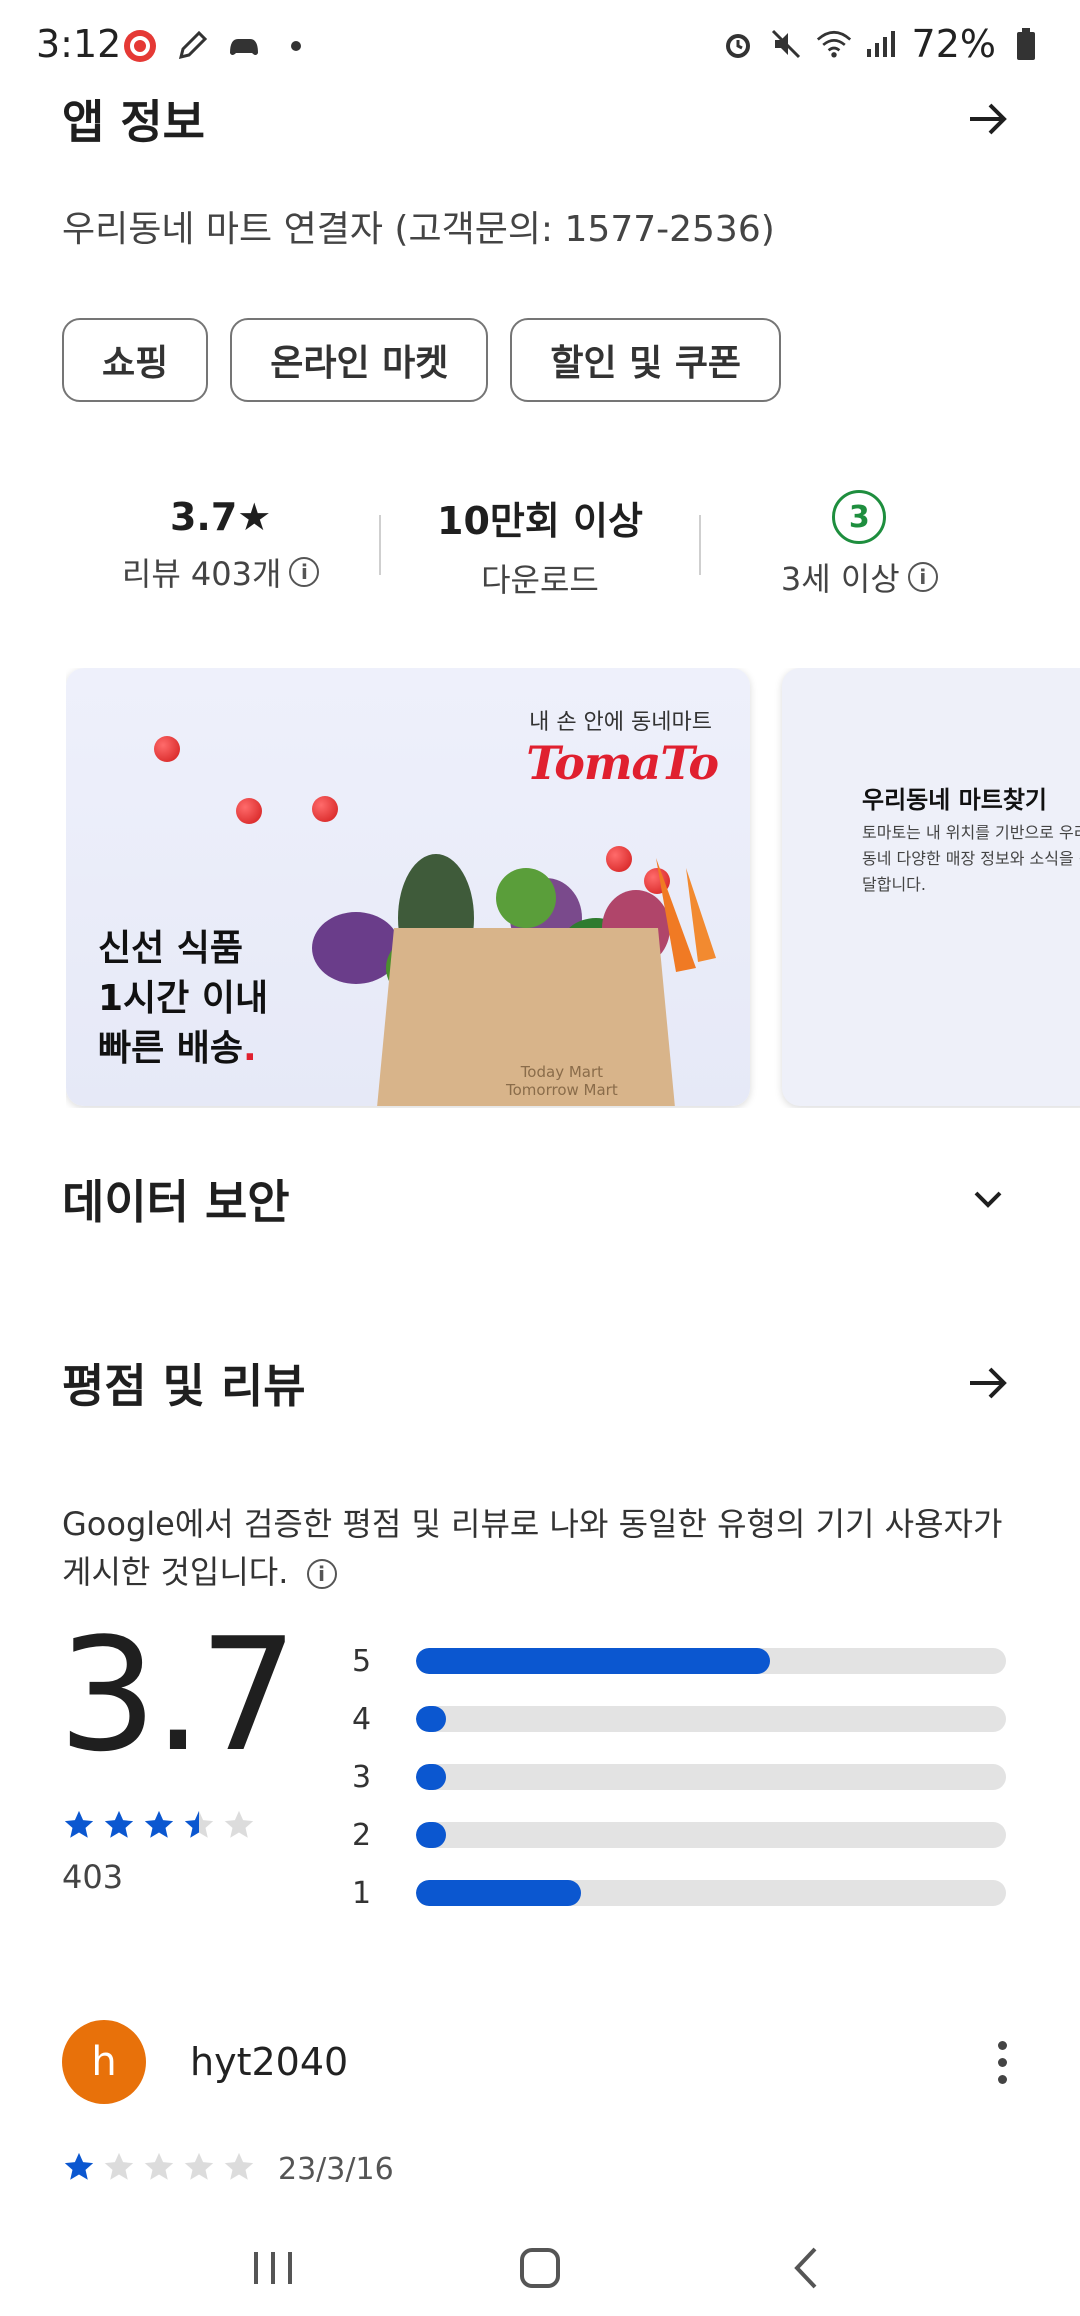 The image size is (1080, 2316). What do you see at coordinates (840, 579) in the screenshot?
I see `age-rating-label: 3세 이상` at bounding box center [840, 579].